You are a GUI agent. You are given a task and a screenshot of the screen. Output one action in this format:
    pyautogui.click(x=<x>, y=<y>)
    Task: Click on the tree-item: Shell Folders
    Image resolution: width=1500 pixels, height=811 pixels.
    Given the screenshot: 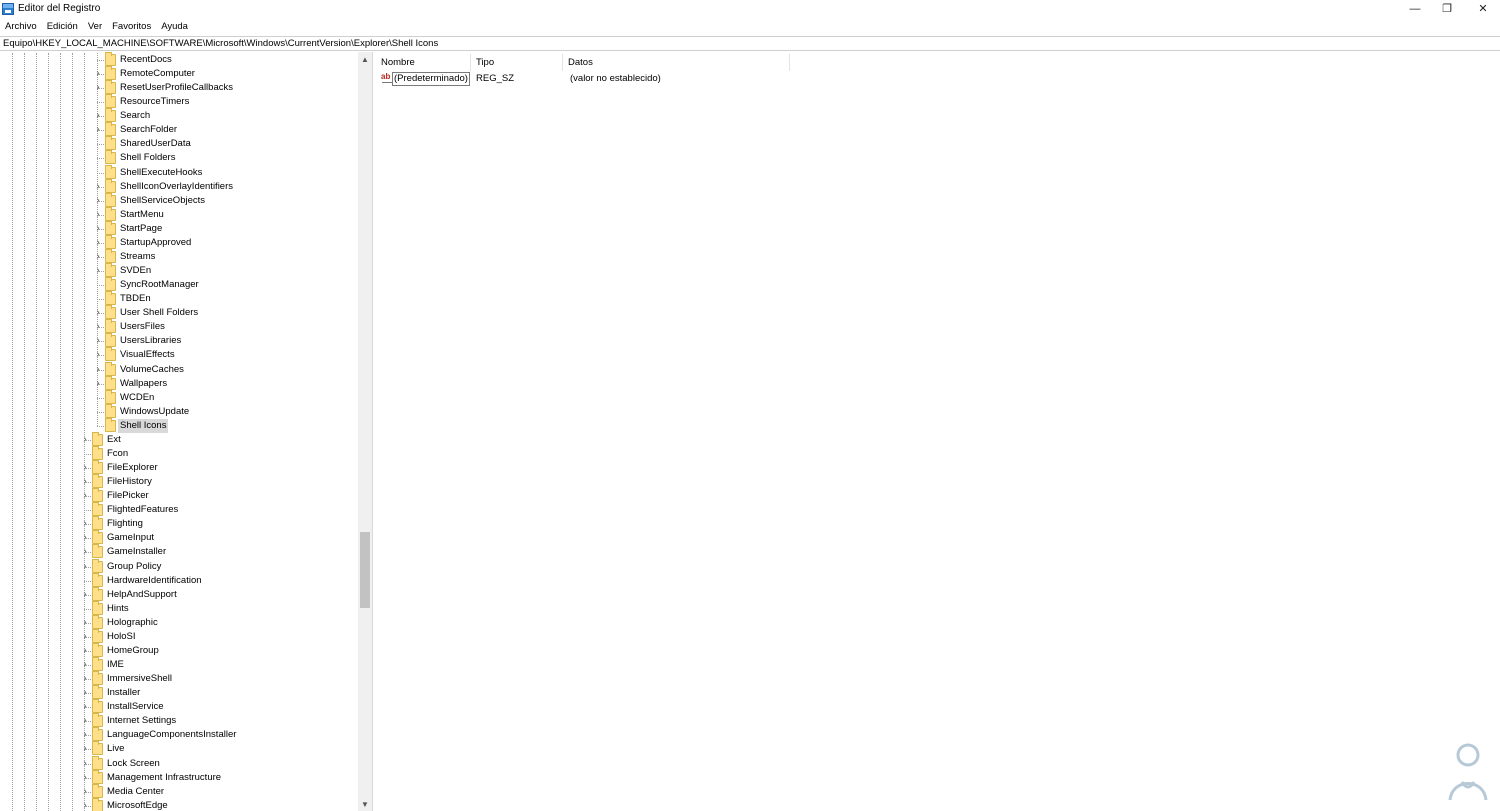 What is the action you would take?
    pyautogui.click(x=179, y=157)
    